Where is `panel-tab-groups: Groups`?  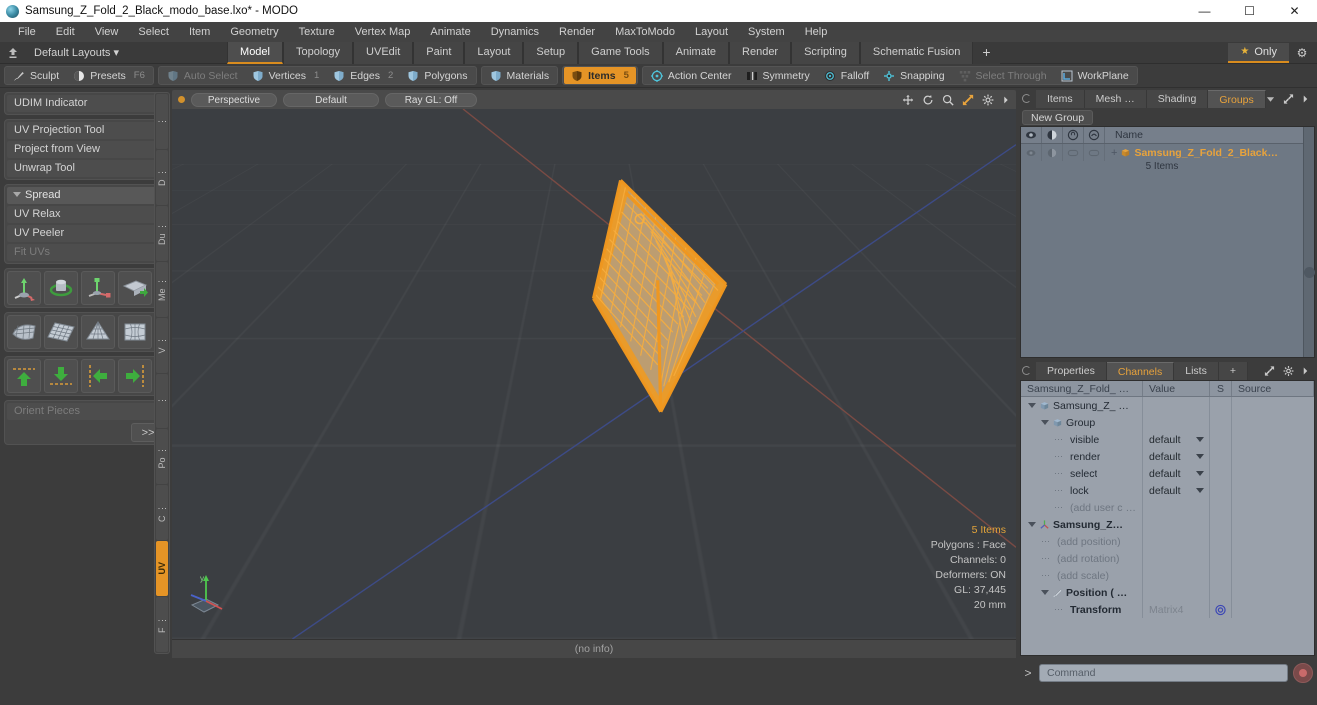 panel-tab-groups: Groups is located at coordinates (1237, 99).